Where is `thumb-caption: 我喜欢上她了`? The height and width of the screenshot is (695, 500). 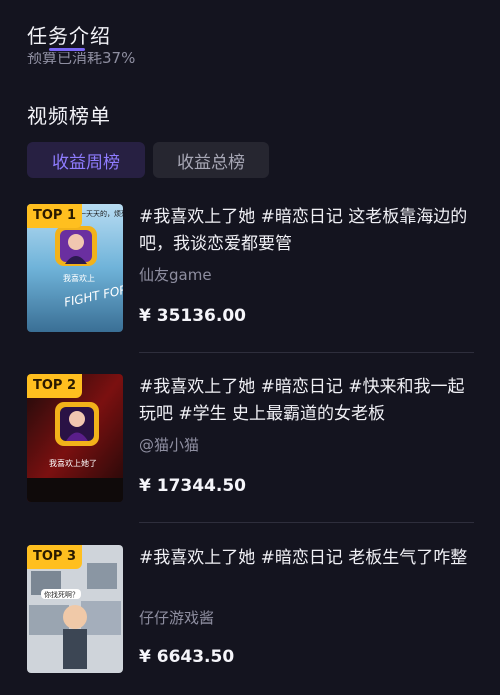 thumb-caption: 我喜欢上她了 is located at coordinates (73, 463).